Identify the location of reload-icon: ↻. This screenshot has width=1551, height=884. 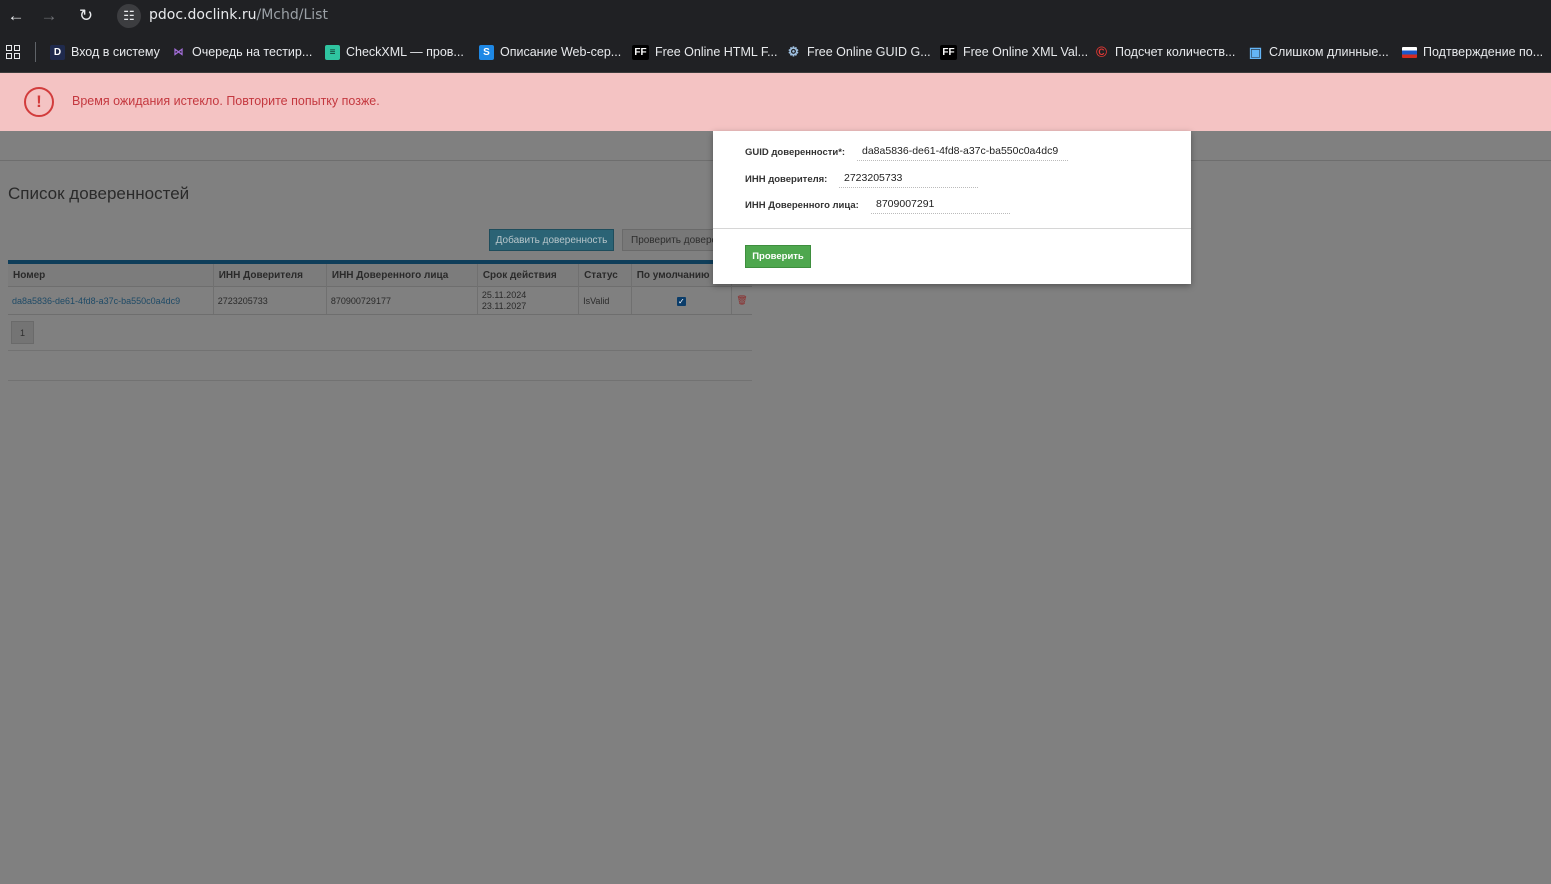
(86, 15).